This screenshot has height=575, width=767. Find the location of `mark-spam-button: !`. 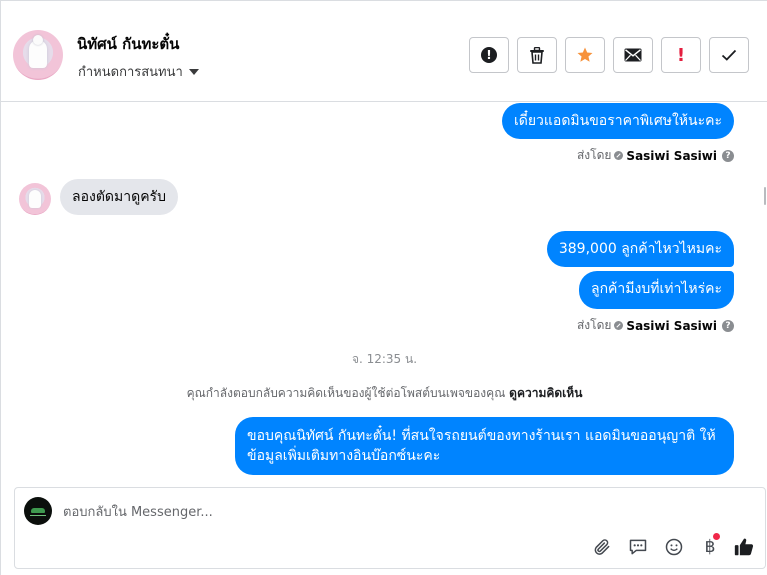

mark-spam-button: ! is located at coordinates (681, 55).